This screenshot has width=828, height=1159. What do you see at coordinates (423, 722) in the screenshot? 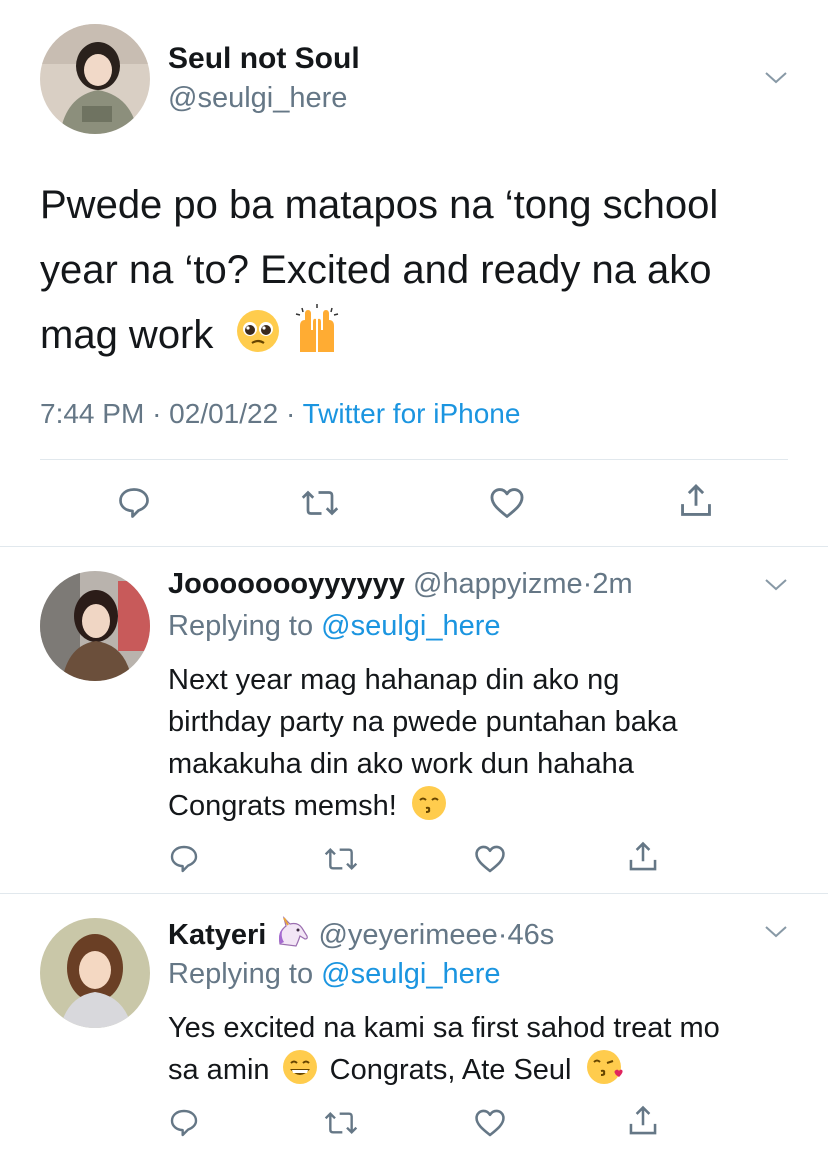
I see `reply-text-line: birthday party na pwede puntahan baka` at bounding box center [423, 722].